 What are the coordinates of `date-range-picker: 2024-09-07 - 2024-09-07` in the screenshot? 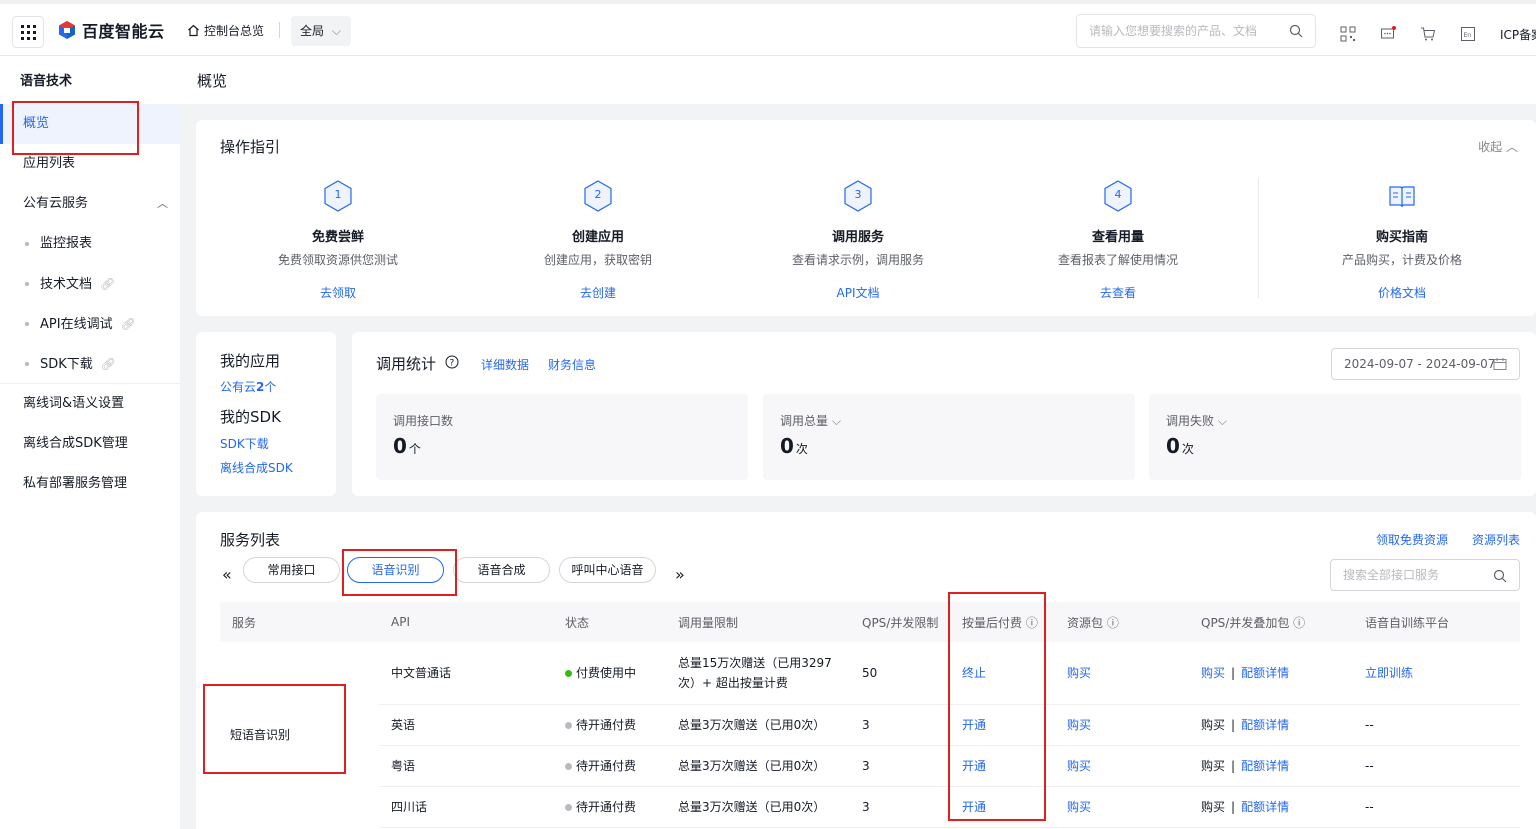 It's located at (1425, 364).